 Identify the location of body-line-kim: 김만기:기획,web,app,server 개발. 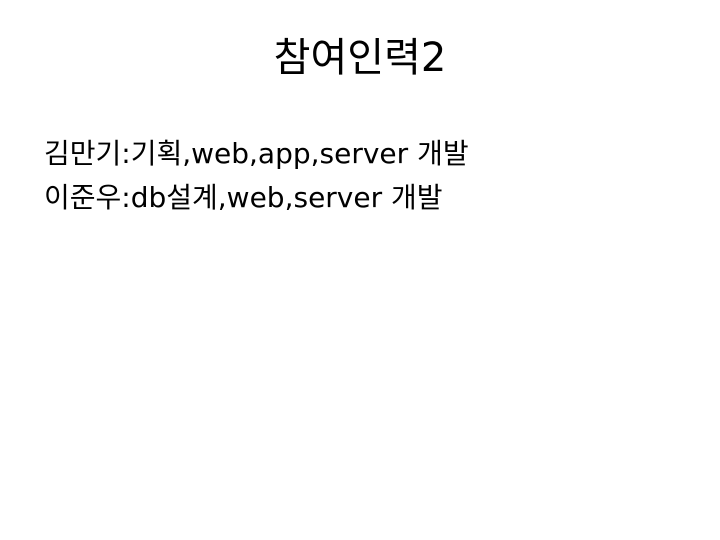
(256, 153).